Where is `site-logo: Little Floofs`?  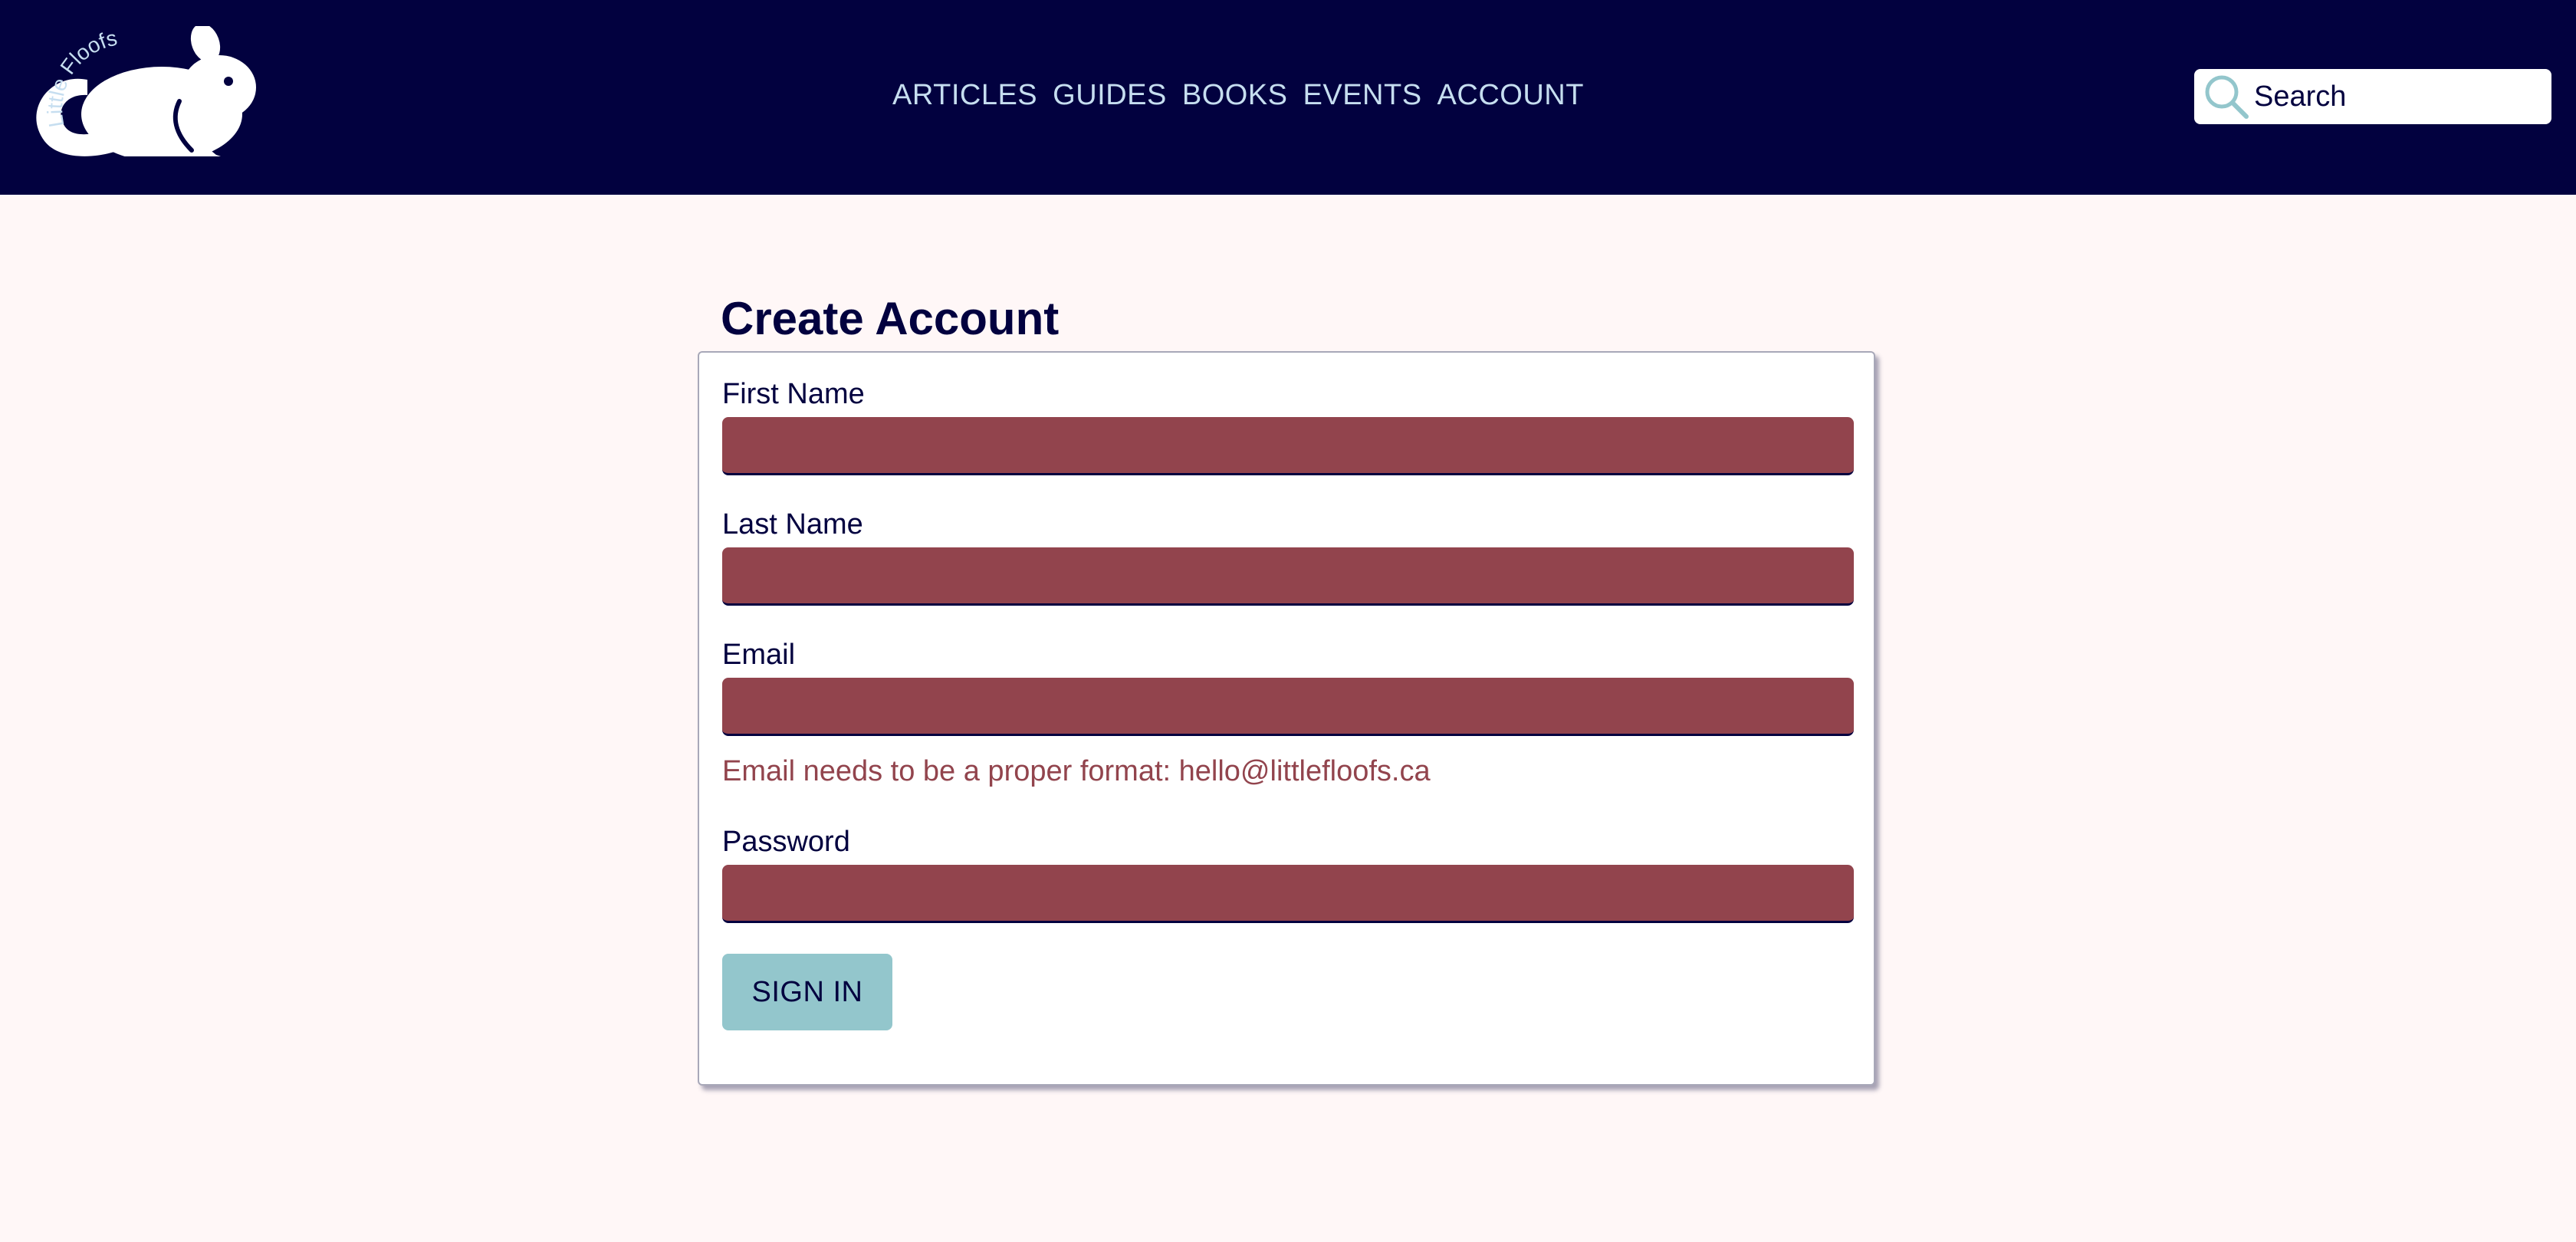 site-logo: Little Floofs is located at coordinates (143, 91).